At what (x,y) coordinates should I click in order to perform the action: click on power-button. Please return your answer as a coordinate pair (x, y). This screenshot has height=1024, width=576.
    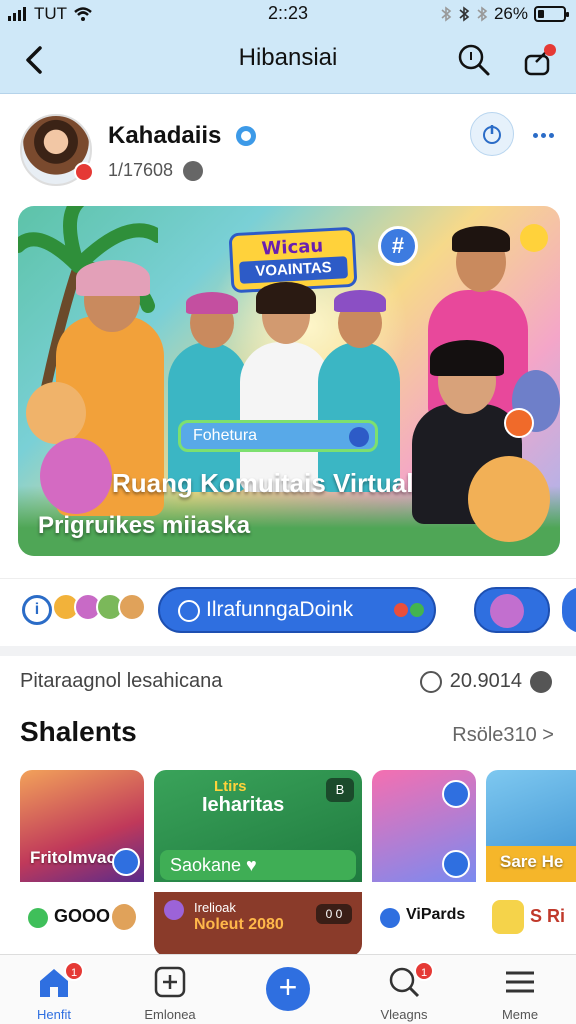
    Looking at the image, I should click on (492, 134).